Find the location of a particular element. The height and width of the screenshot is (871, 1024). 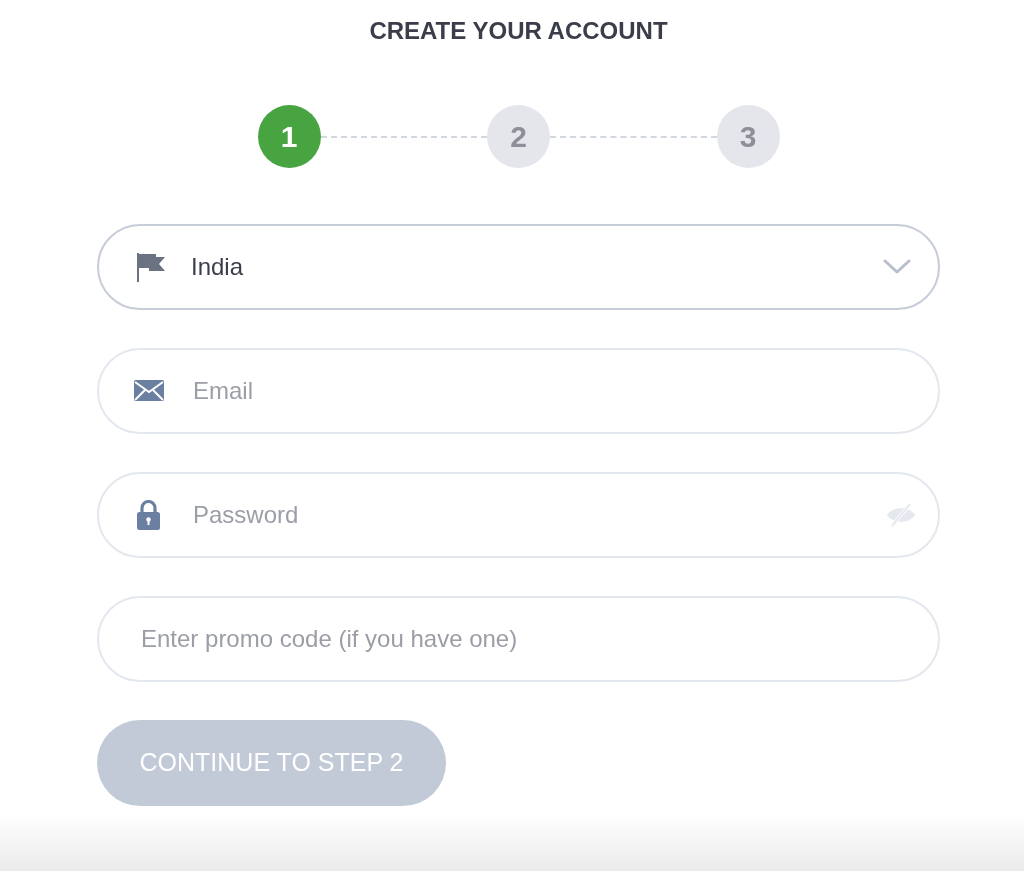

lock-icon is located at coordinates (148, 515).